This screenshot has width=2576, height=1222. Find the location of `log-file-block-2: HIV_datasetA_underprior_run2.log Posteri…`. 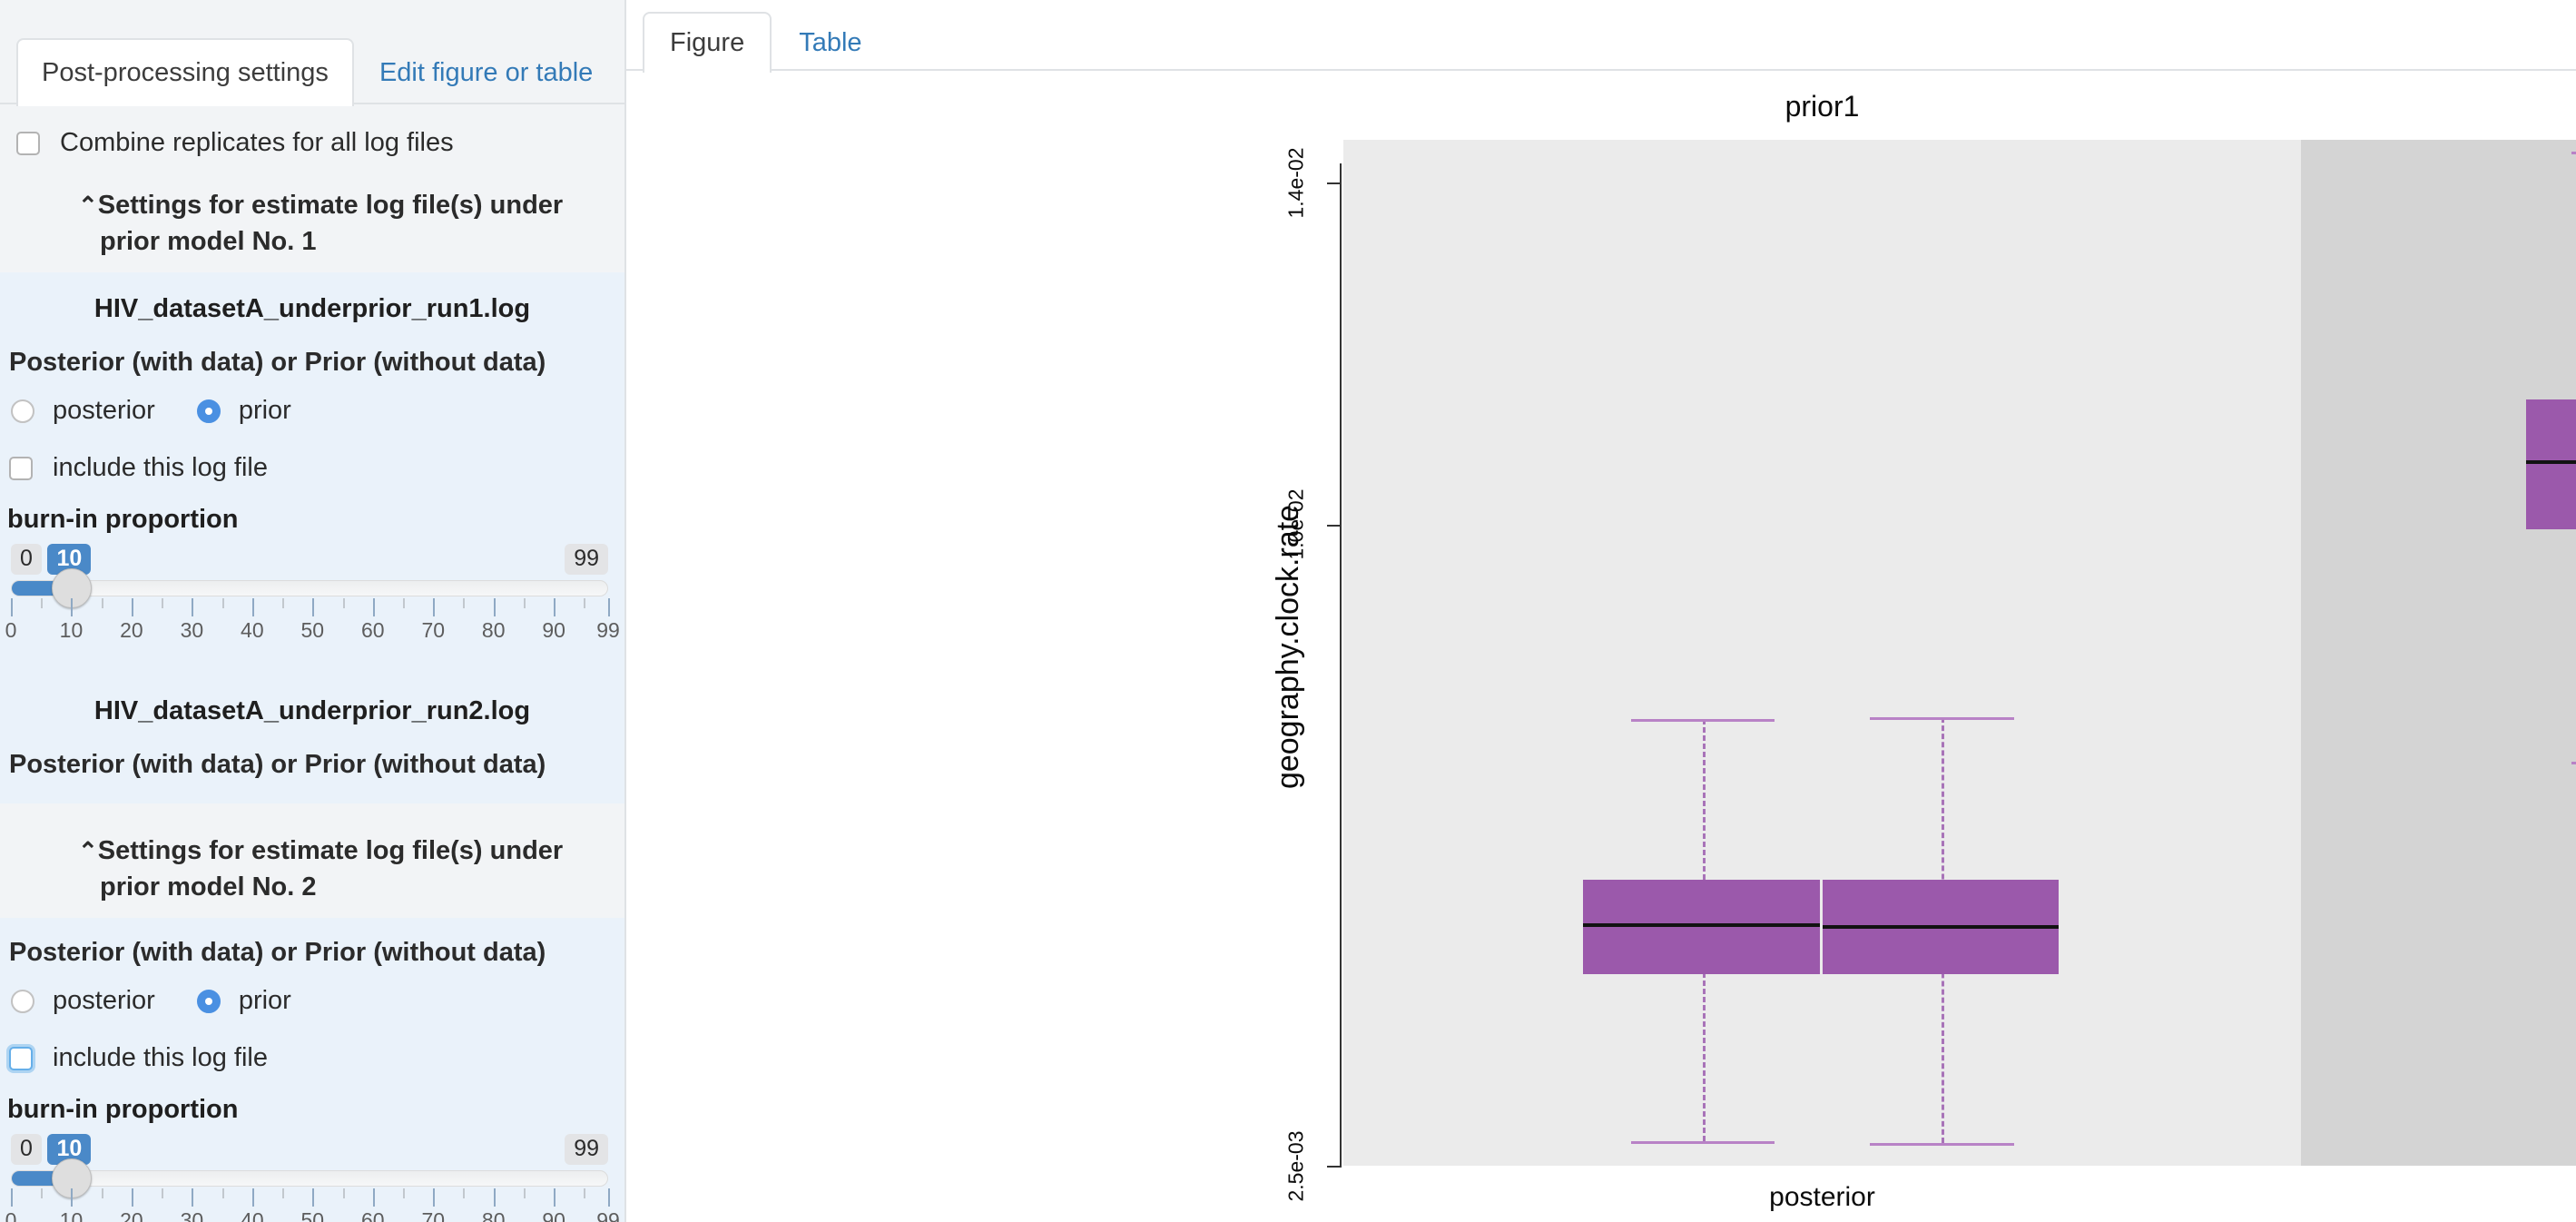

log-file-block-2: HIV_datasetA_underprior_run2.log Posteri… is located at coordinates (312, 735).